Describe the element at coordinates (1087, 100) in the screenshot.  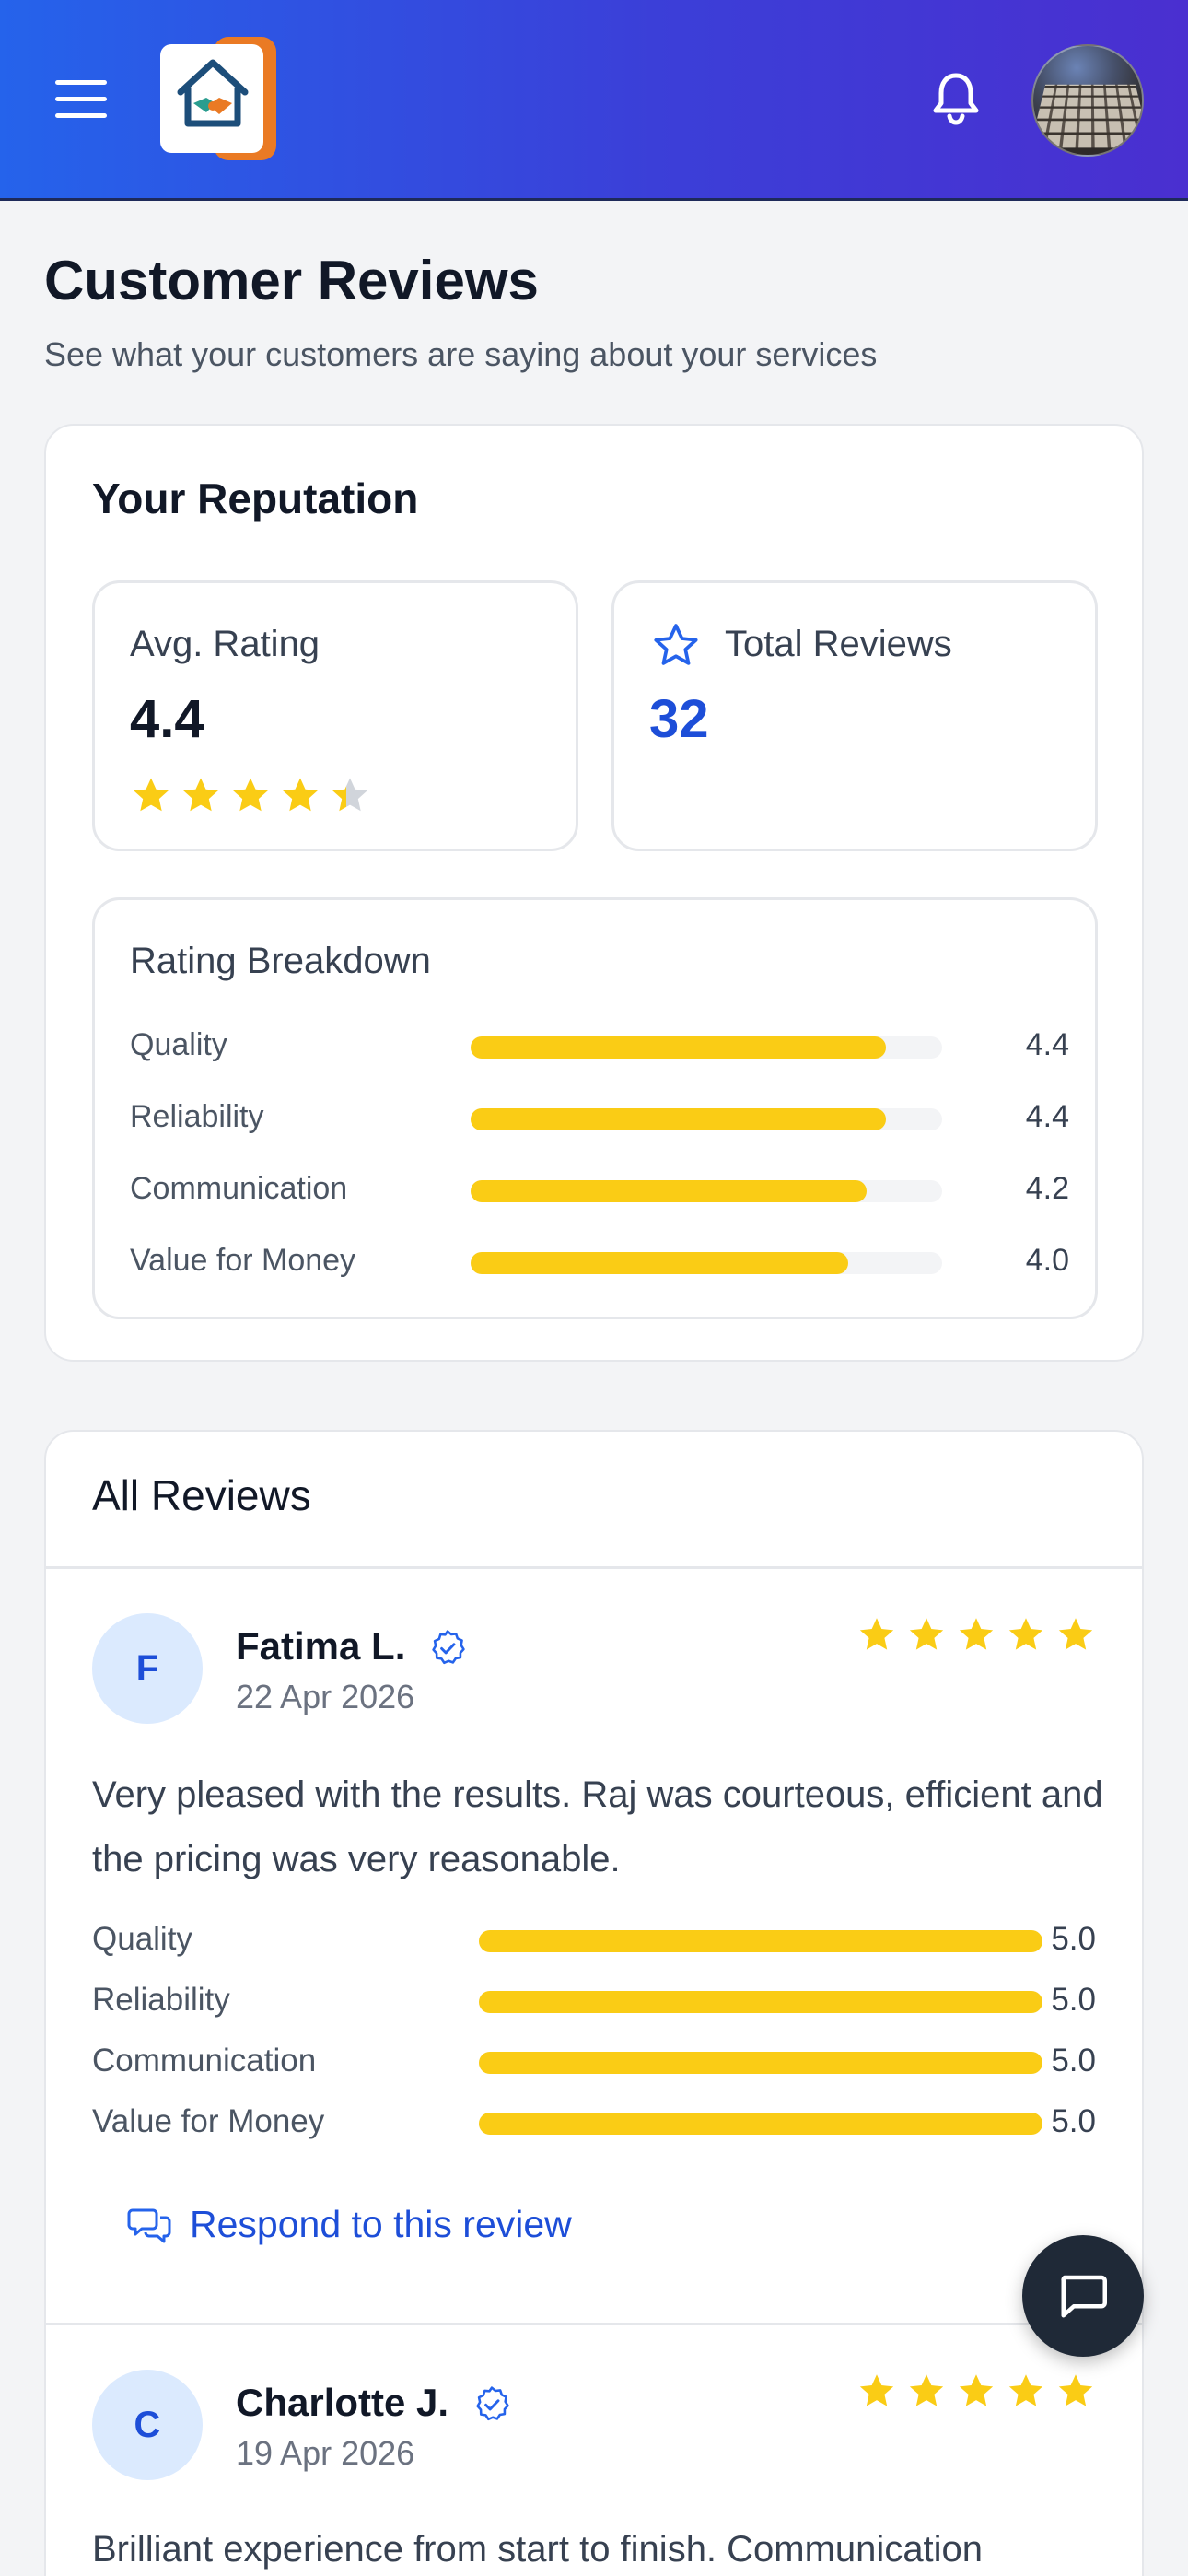
I see `user-avatar` at that location.